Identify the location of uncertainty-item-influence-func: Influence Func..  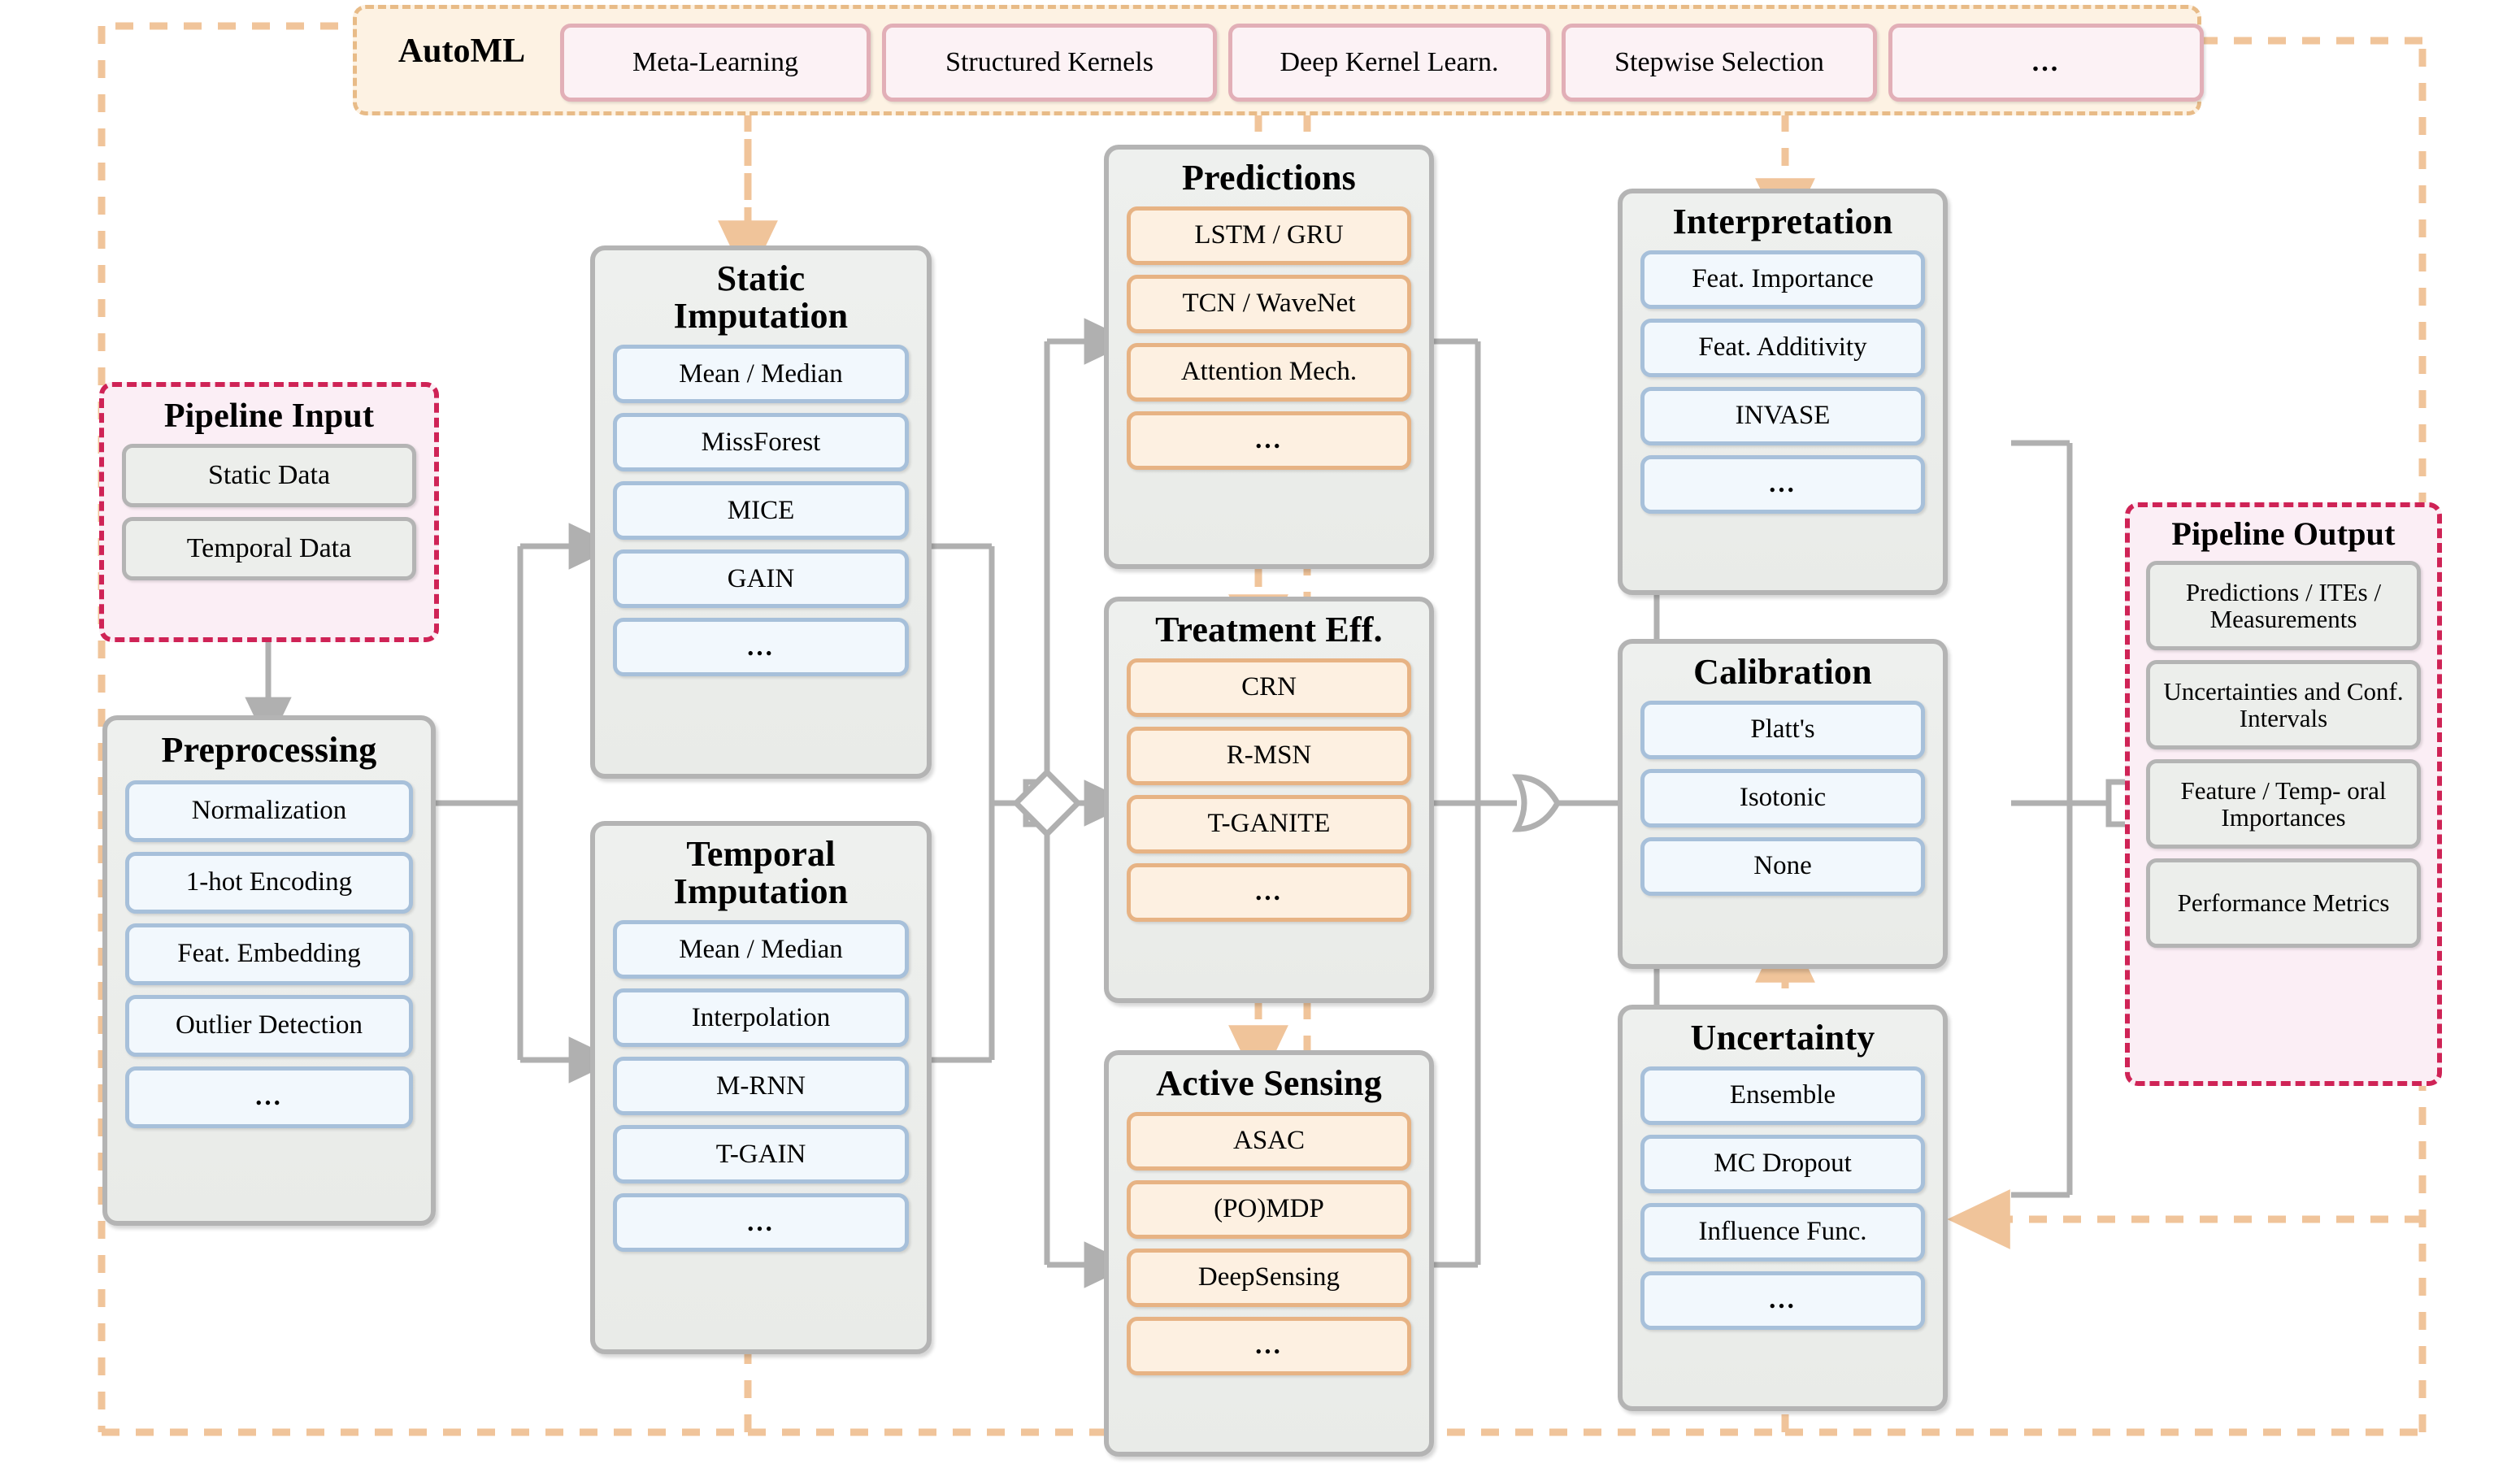
(1783, 1232).